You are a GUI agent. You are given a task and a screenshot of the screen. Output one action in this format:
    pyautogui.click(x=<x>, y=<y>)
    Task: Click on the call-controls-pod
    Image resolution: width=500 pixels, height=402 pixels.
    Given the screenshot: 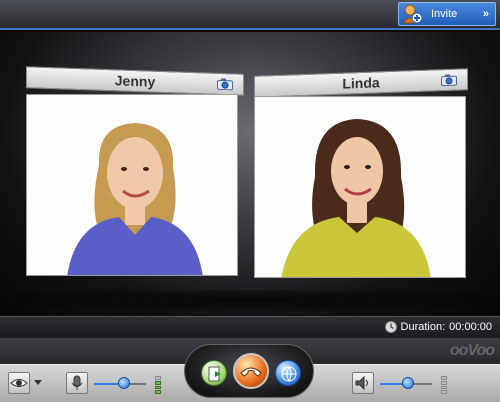 What is the action you would take?
    pyautogui.click(x=249, y=371)
    